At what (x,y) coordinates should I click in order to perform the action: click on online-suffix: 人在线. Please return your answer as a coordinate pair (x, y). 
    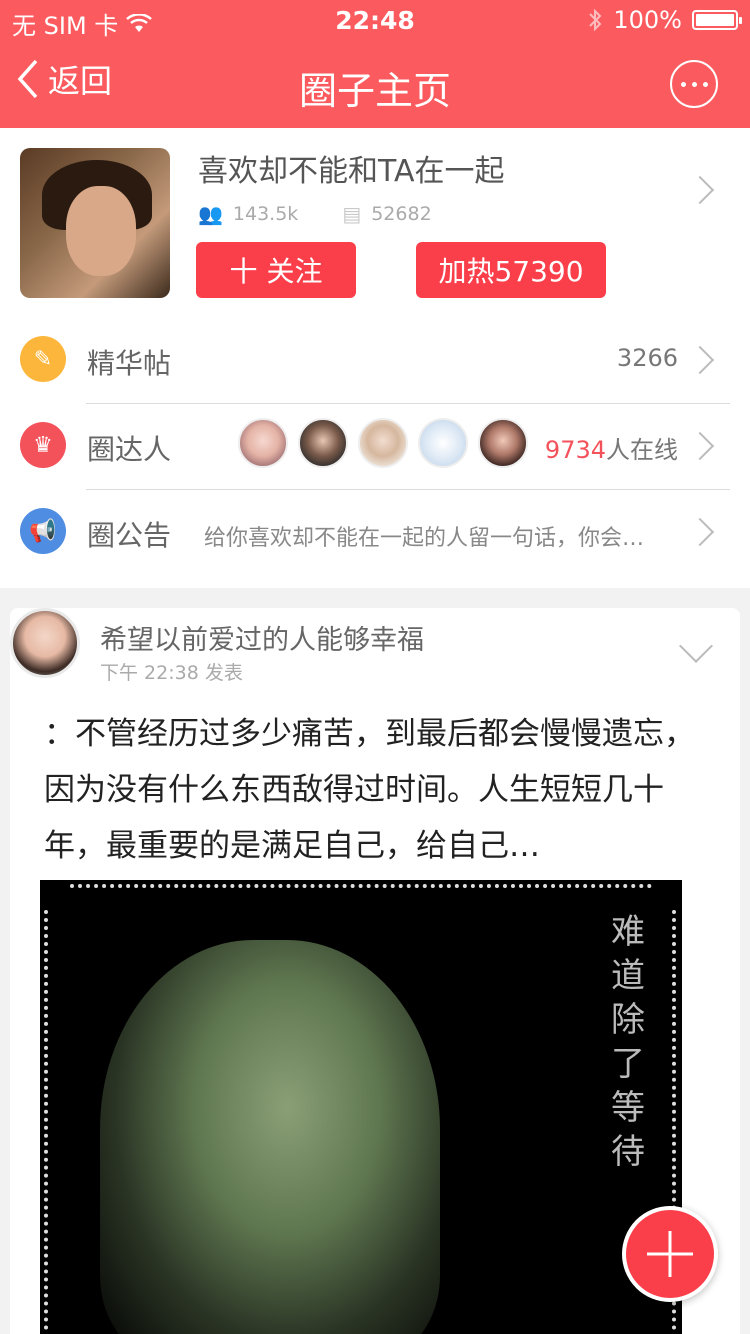
    Looking at the image, I should click on (642, 450).